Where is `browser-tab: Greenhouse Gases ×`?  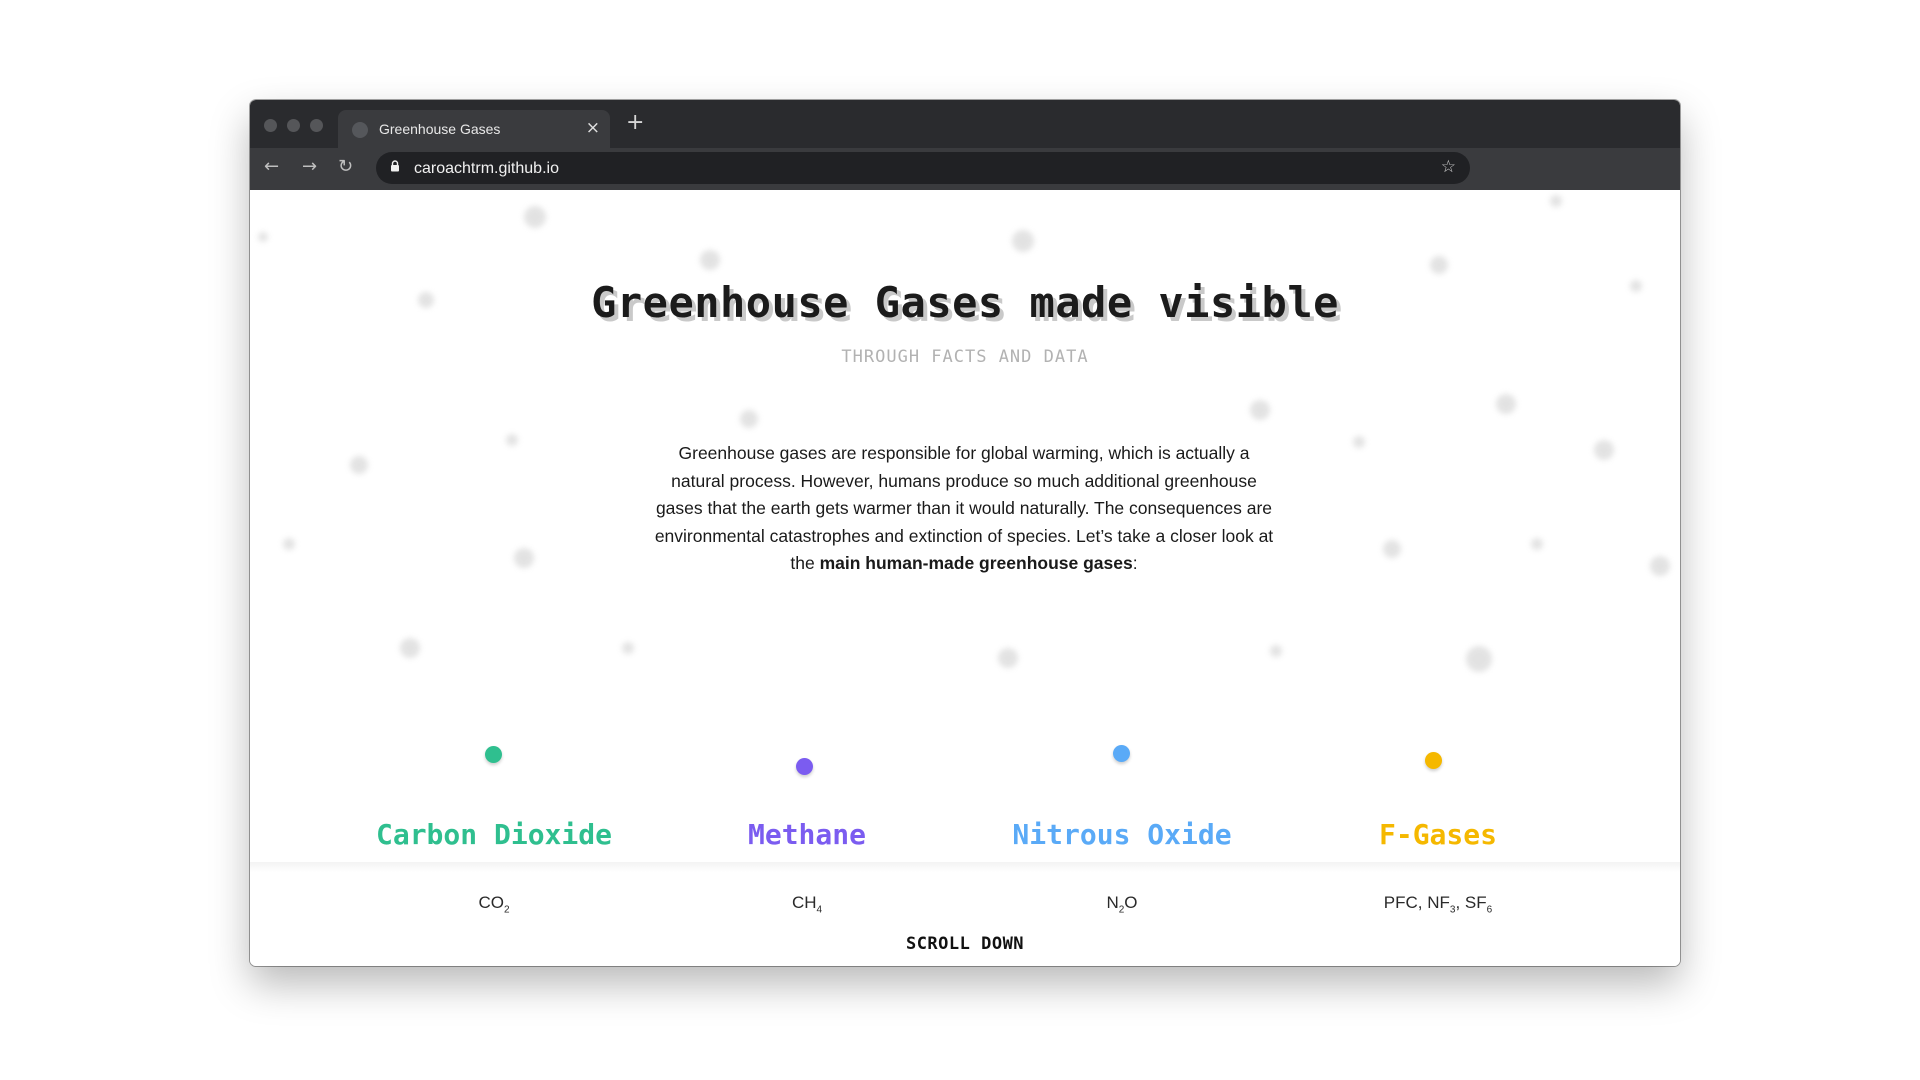
browser-tab: Greenhouse Gases × is located at coordinates (474, 129).